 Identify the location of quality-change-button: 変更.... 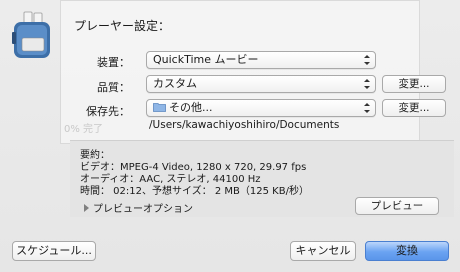
(414, 84).